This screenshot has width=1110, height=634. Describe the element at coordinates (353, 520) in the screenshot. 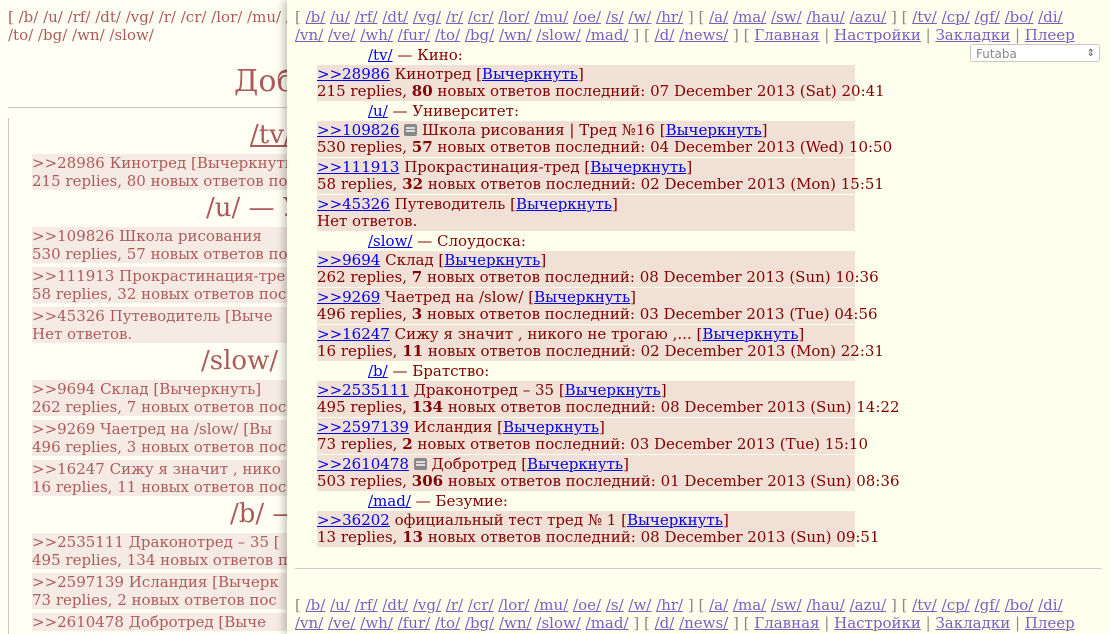

I see `thread-link: >>36202` at that location.